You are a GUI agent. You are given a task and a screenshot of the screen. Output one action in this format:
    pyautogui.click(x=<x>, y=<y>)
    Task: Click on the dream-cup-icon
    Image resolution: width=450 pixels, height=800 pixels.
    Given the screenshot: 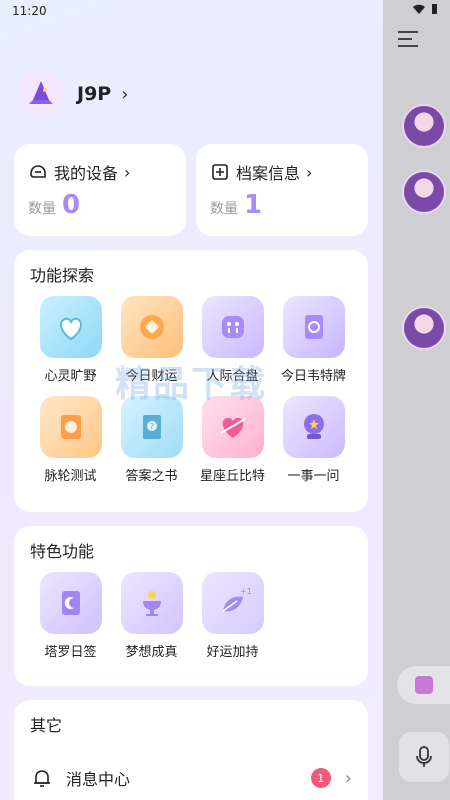 What is the action you would take?
    pyautogui.click(x=151, y=603)
    